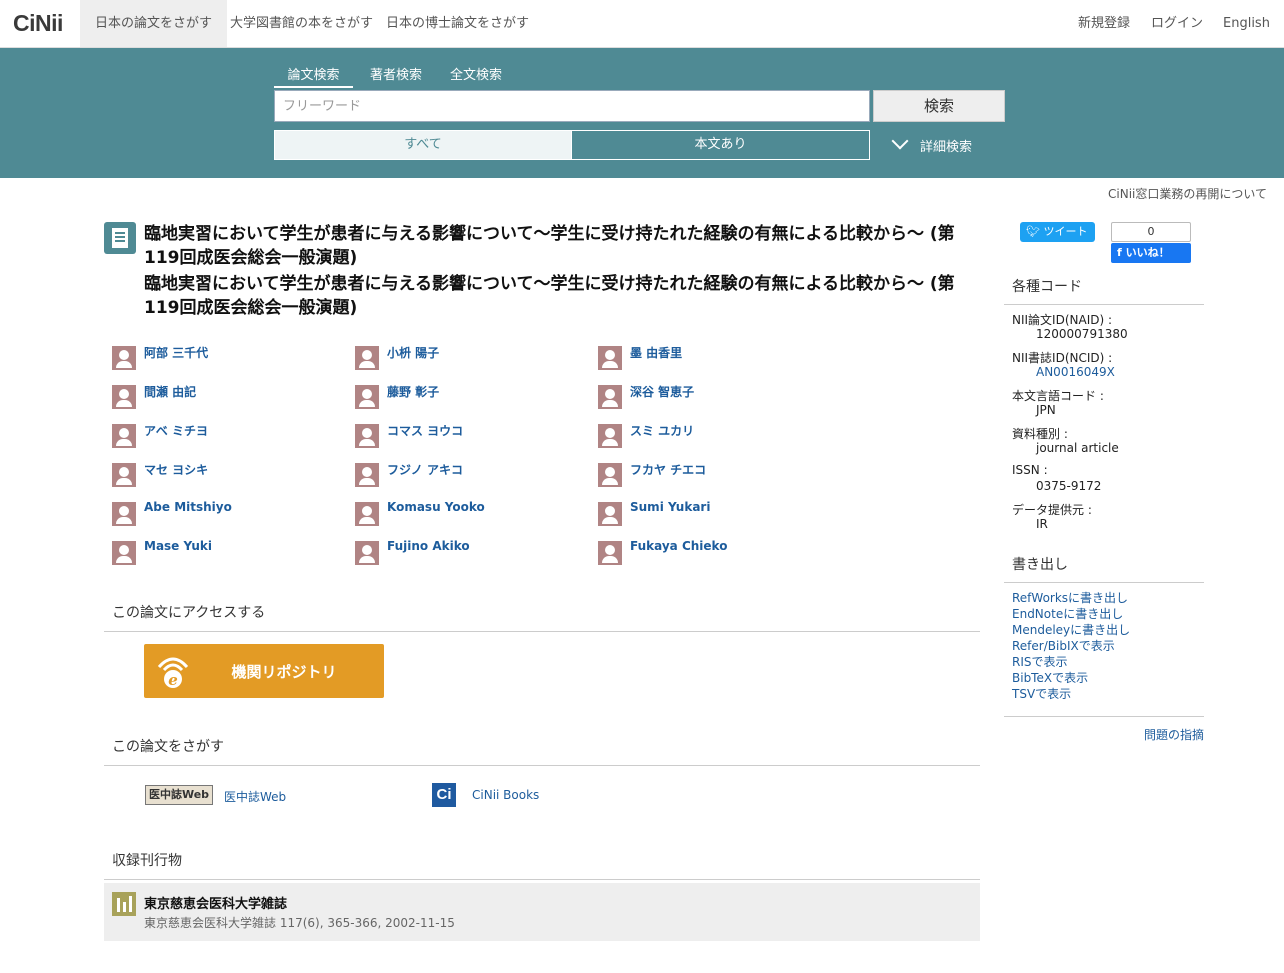  Describe the element at coordinates (476, 73) in the screenshot. I see `tab-fulltext-search: 全文検索` at that location.